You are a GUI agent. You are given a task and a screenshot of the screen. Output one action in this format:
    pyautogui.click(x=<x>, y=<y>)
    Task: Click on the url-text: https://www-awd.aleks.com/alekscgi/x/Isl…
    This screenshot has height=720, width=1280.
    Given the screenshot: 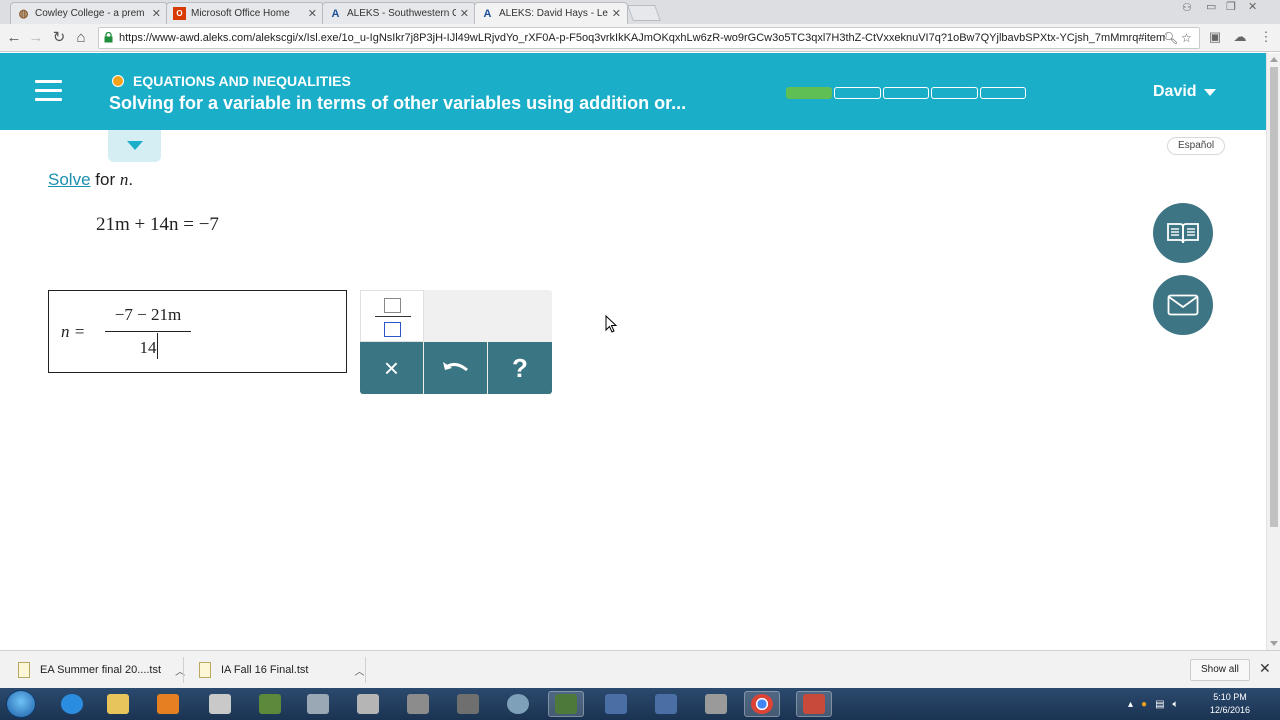 What is the action you would take?
    pyautogui.click(x=642, y=38)
    